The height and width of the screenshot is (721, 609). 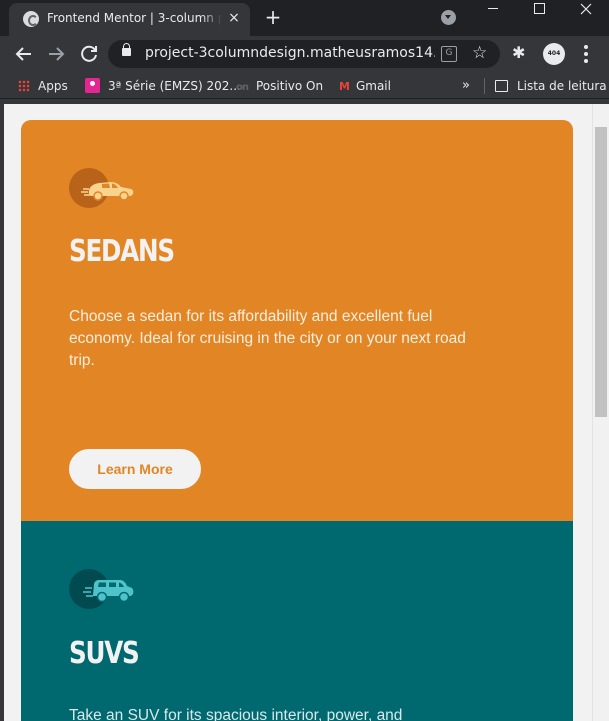 I want to click on gmail-icon: M, so click(x=344, y=86).